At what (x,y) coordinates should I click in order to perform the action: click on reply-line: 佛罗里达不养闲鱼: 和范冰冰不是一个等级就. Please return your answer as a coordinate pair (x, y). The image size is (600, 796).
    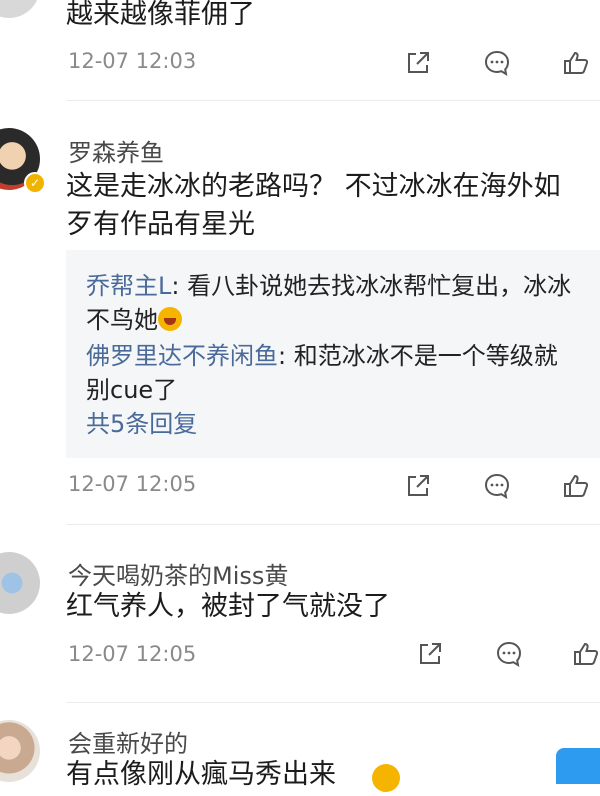
    Looking at the image, I should click on (322, 356).